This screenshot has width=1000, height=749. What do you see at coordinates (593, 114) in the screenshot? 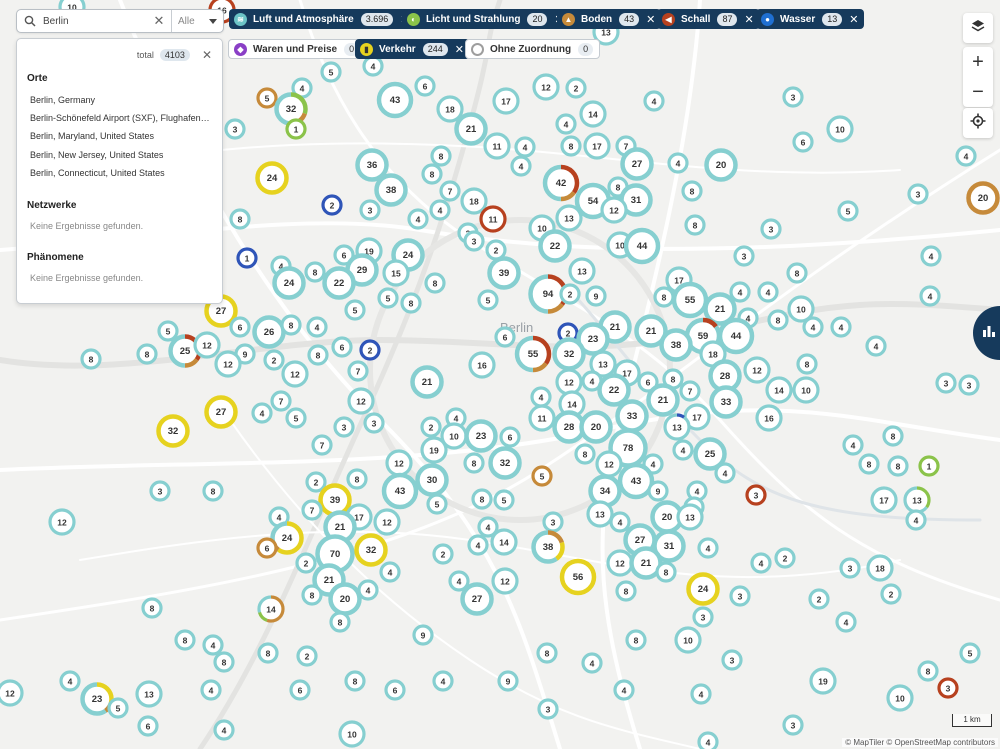
I see `cluster-marker: 14` at bounding box center [593, 114].